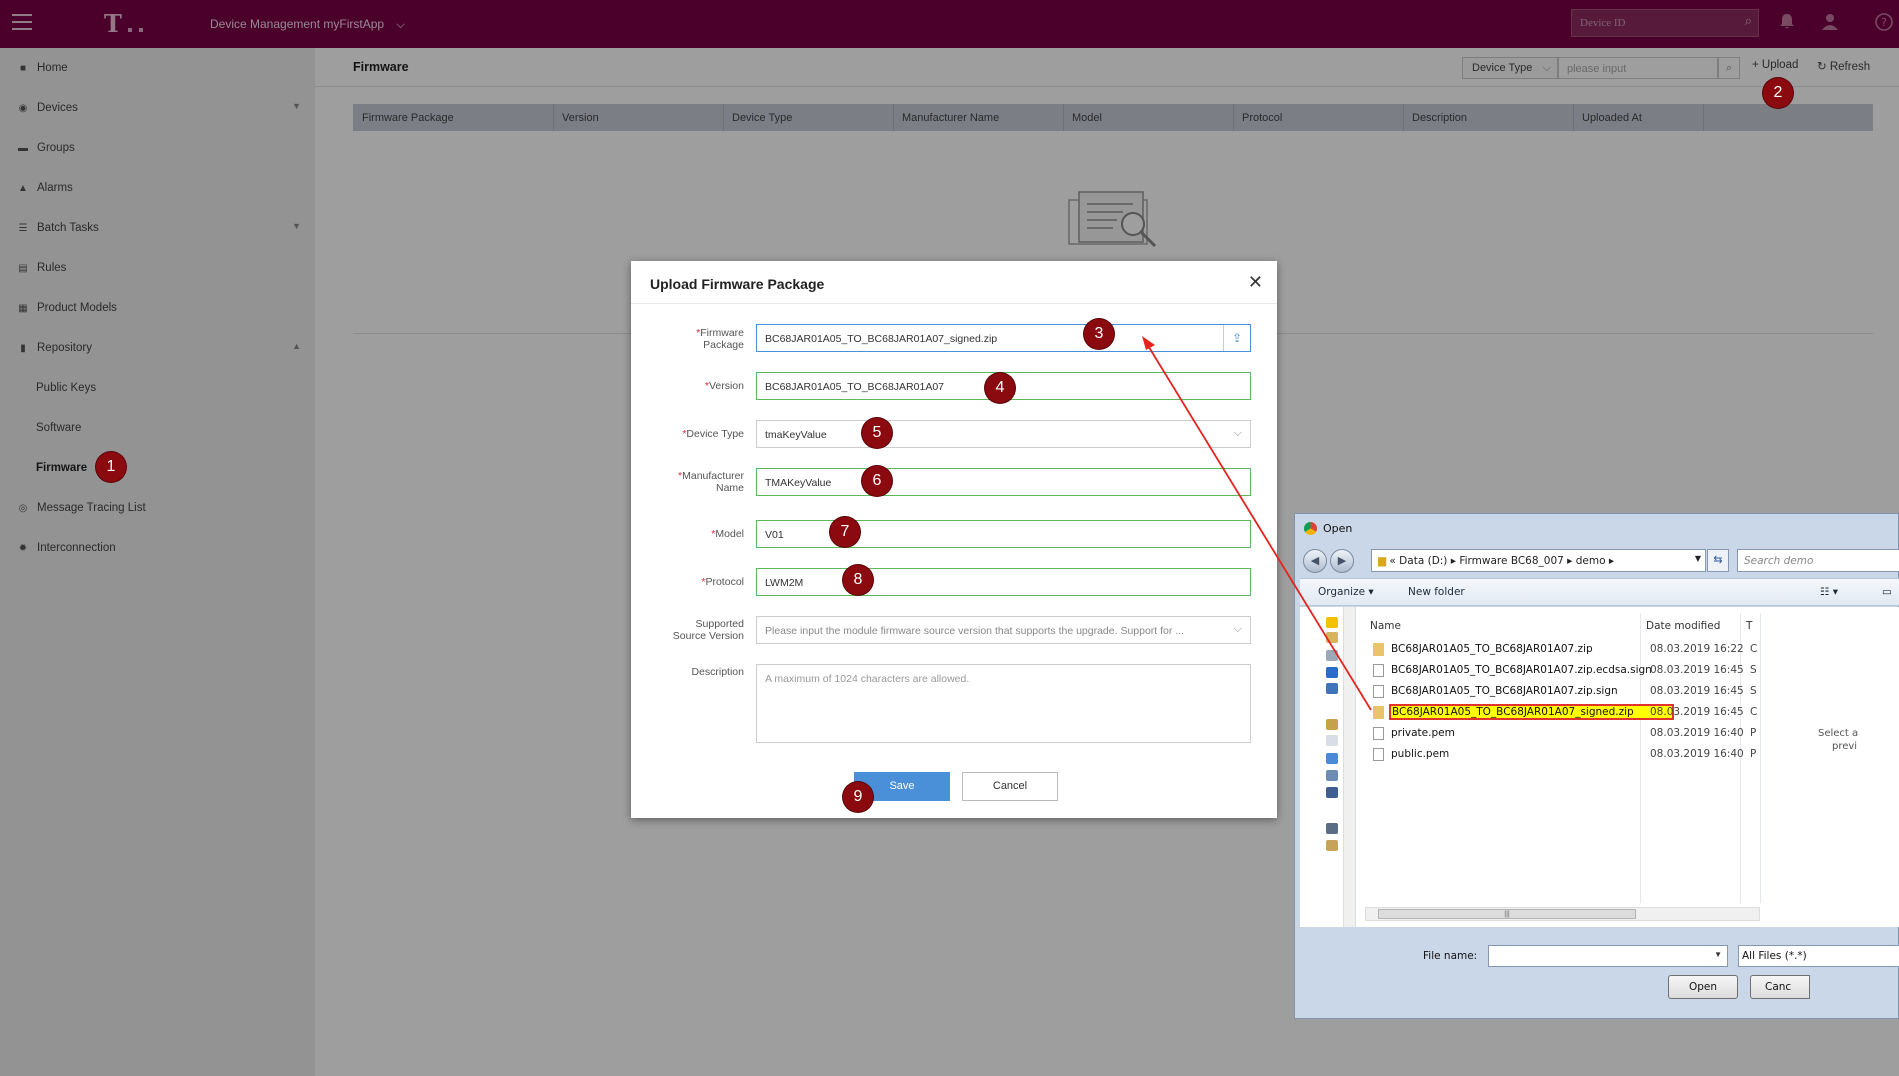 This screenshot has width=1899, height=1076. Describe the element at coordinates (1099, 334) in the screenshot. I see `step-badge: 3` at that location.